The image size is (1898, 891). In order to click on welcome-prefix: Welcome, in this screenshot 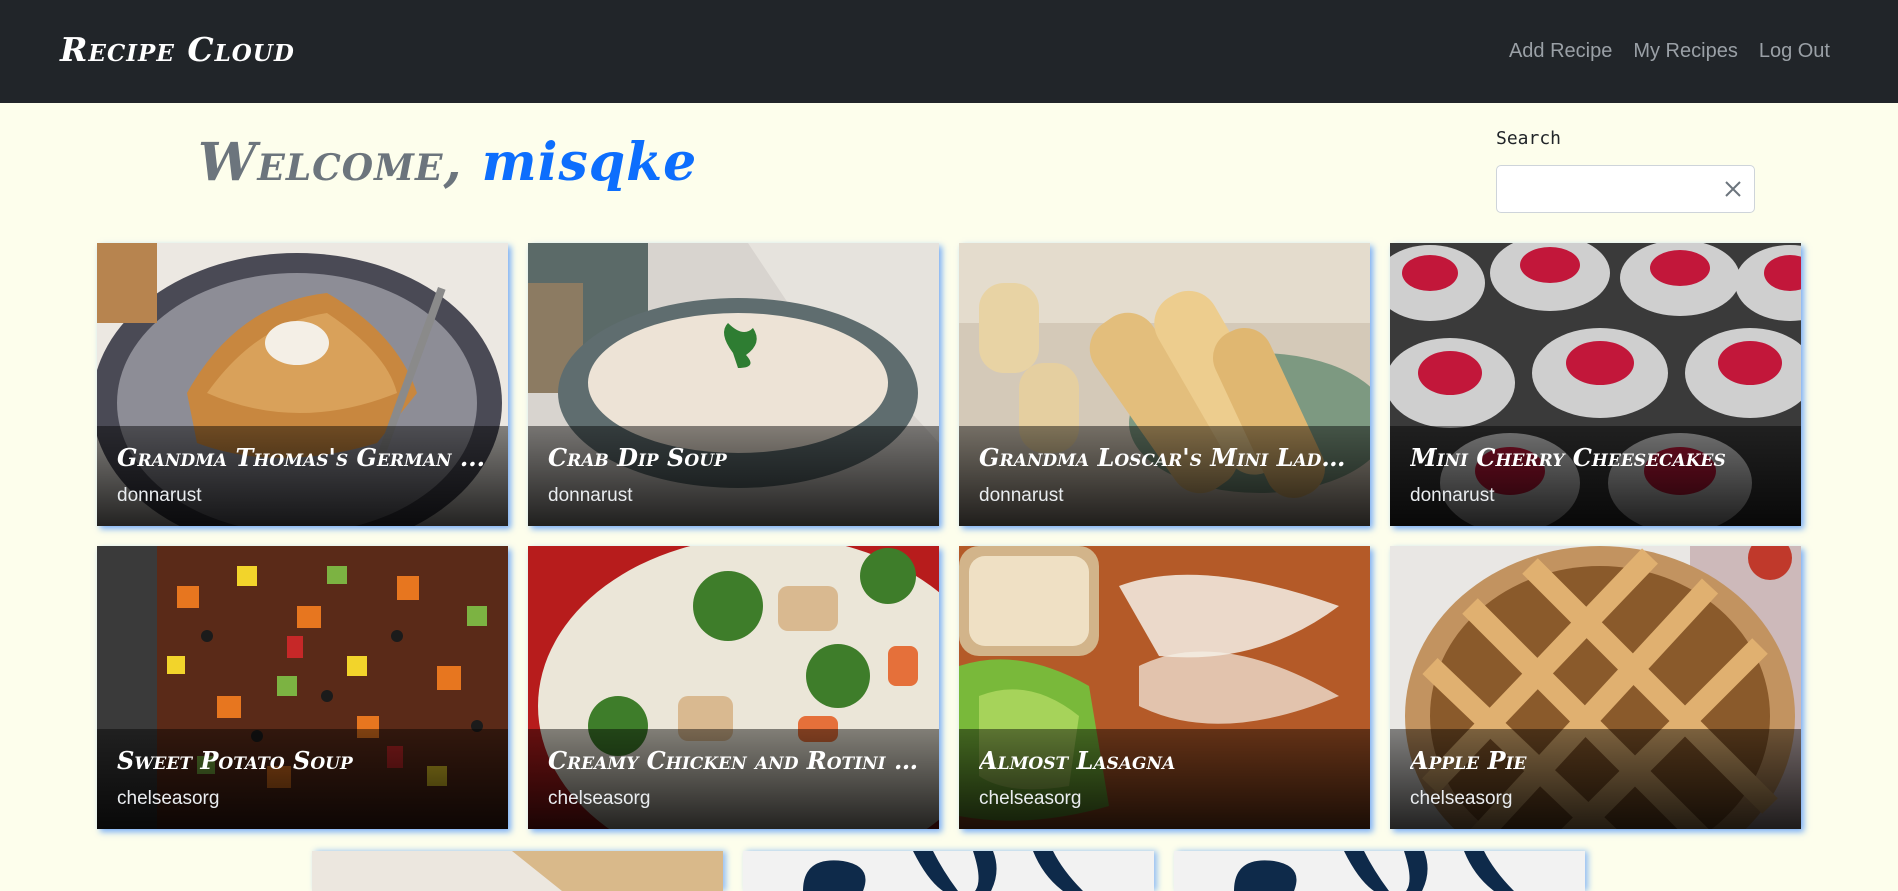, I will do `click(330, 162)`.